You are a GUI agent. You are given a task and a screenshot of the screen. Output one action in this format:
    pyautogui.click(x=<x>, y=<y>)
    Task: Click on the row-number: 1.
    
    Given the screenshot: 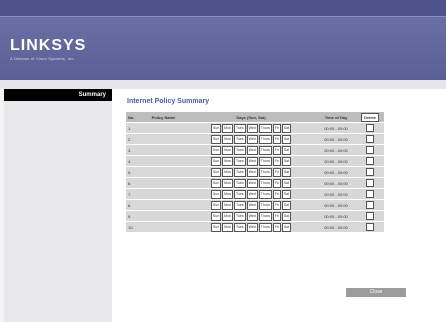 What is the action you would take?
    pyautogui.click(x=133, y=128)
    